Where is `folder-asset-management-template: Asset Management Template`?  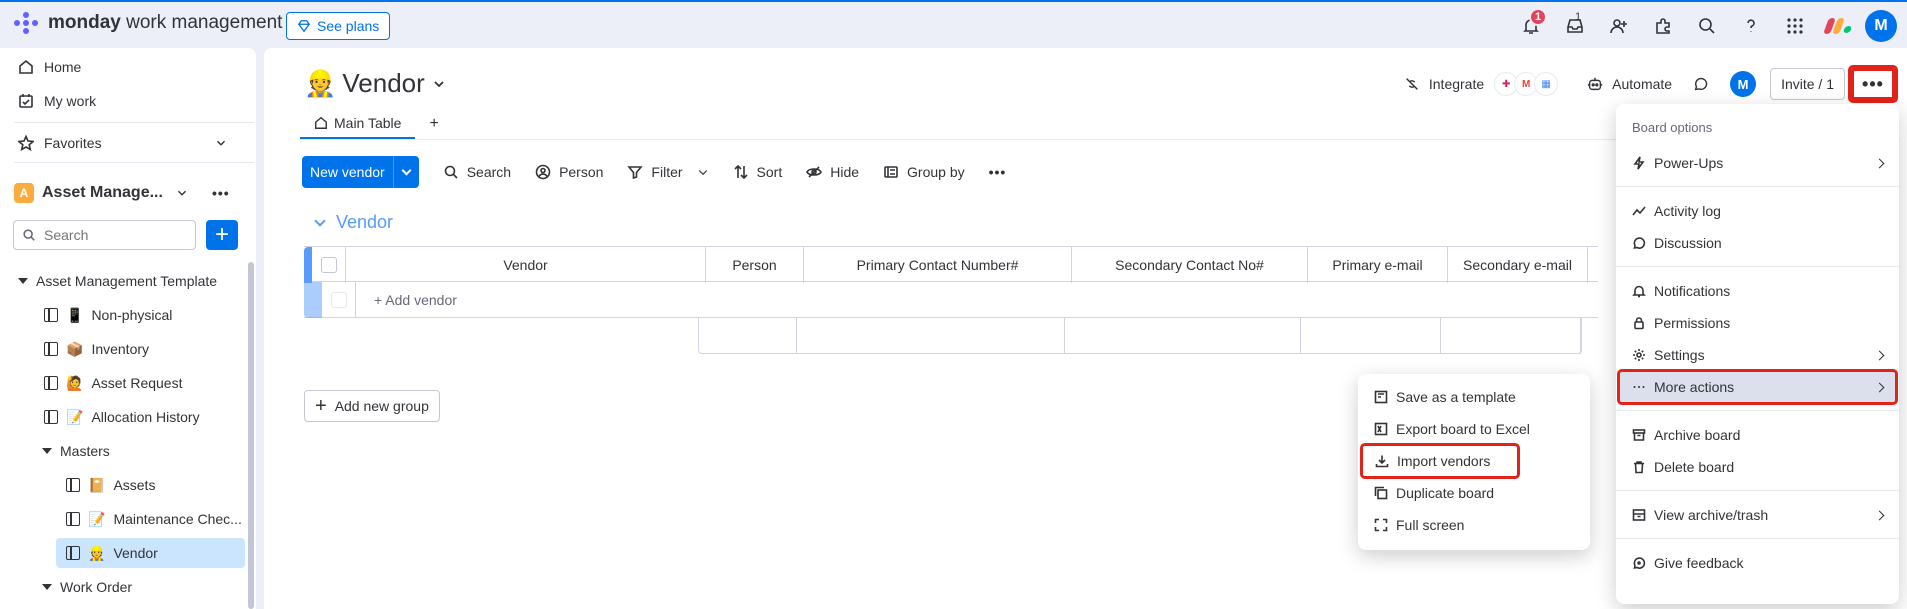 folder-asset-management-template: Asset Management Template is located at coordinates (117, 281).